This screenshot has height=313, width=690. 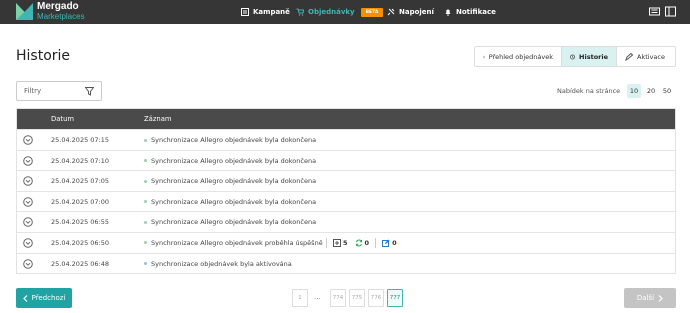 I want to click on layout-icon, so click(x=670, y=11).